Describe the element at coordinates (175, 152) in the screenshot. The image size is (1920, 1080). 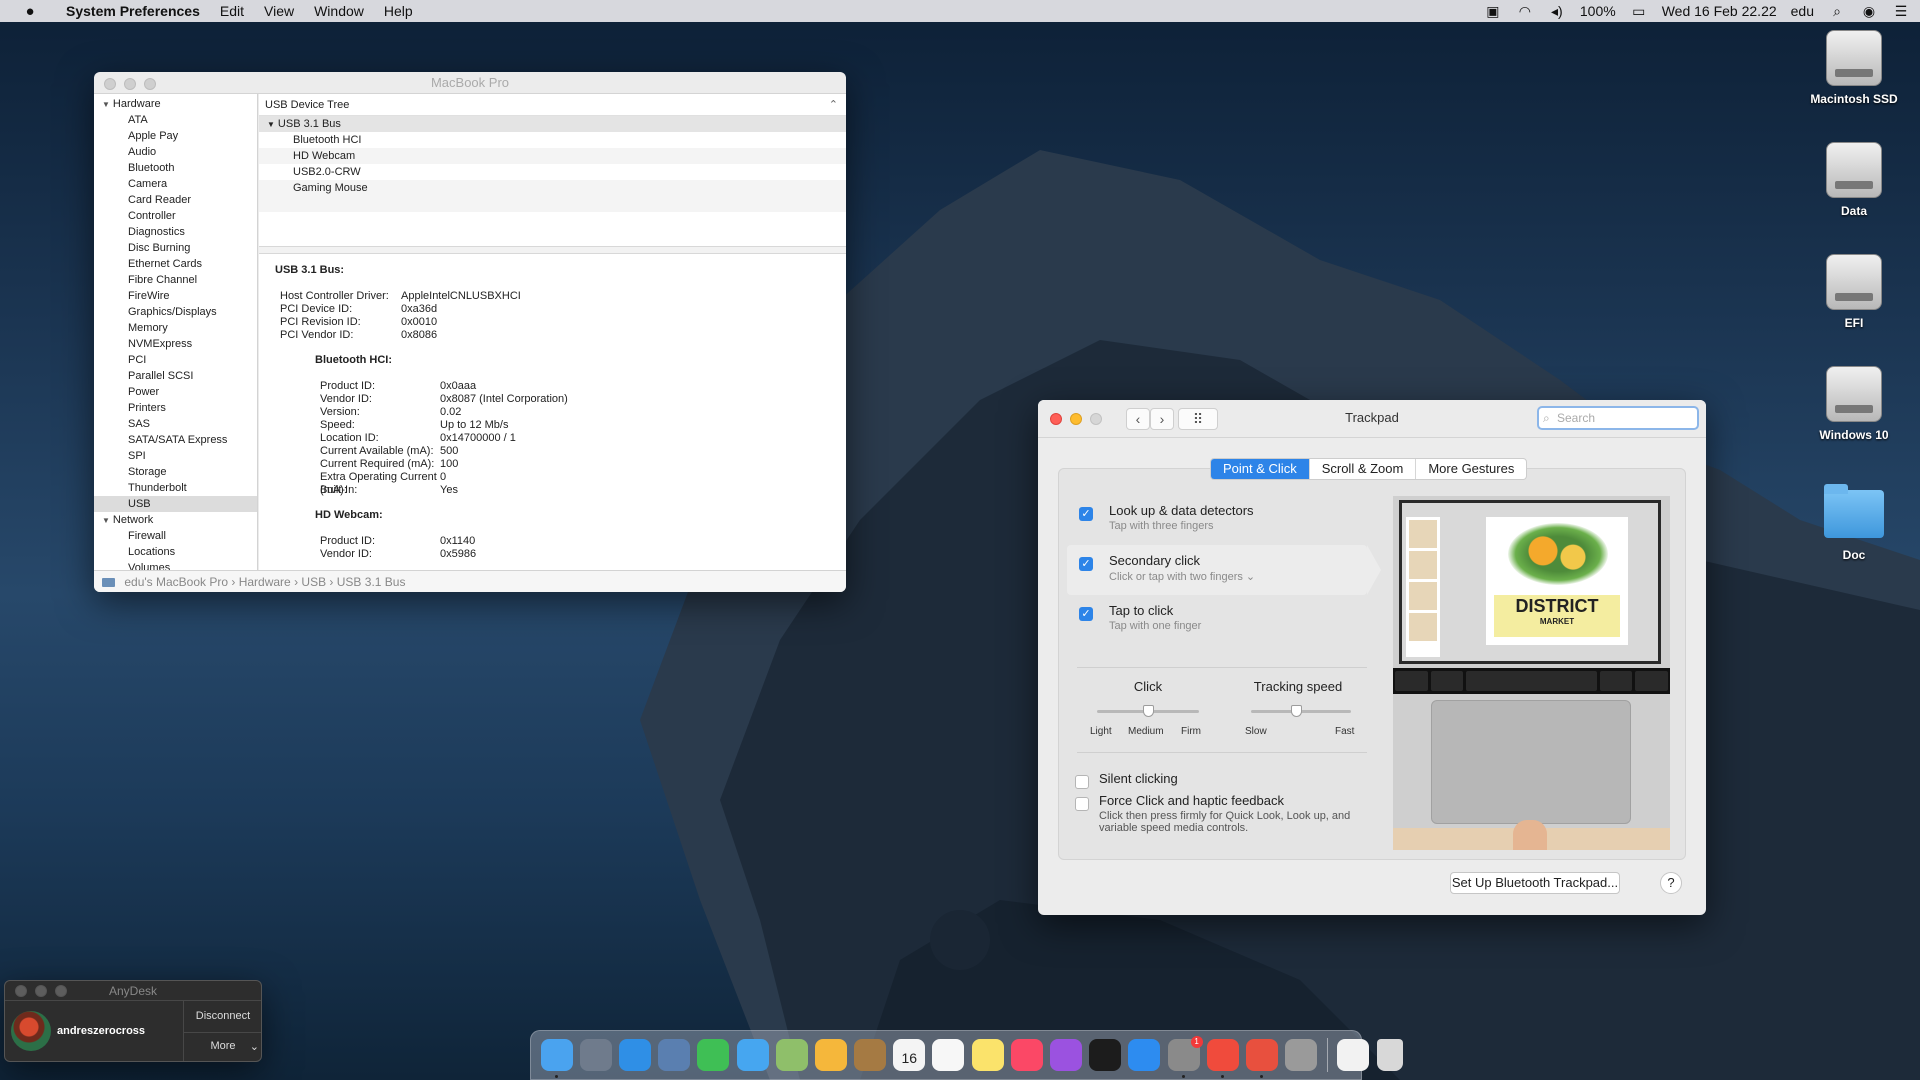
I see `sidebar-item: Audio` at that location.